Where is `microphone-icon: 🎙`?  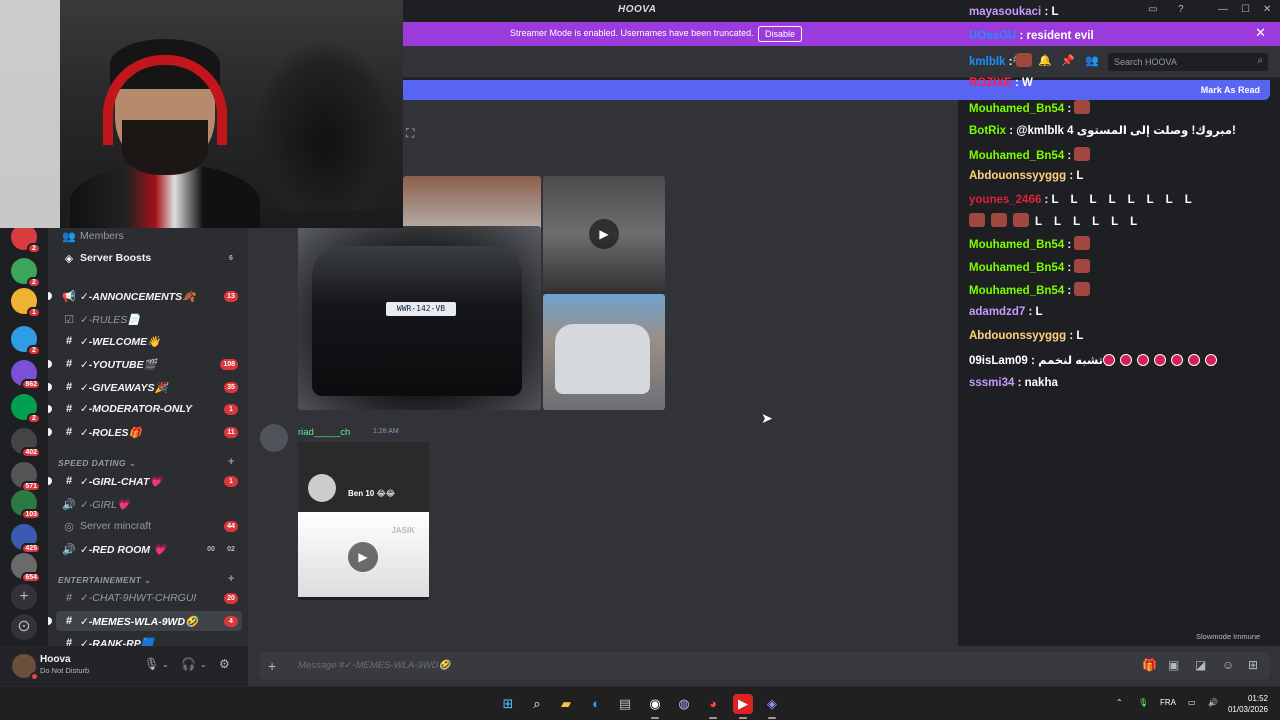
microphone-icon: 🎙 is located at coordinates (151, 664).